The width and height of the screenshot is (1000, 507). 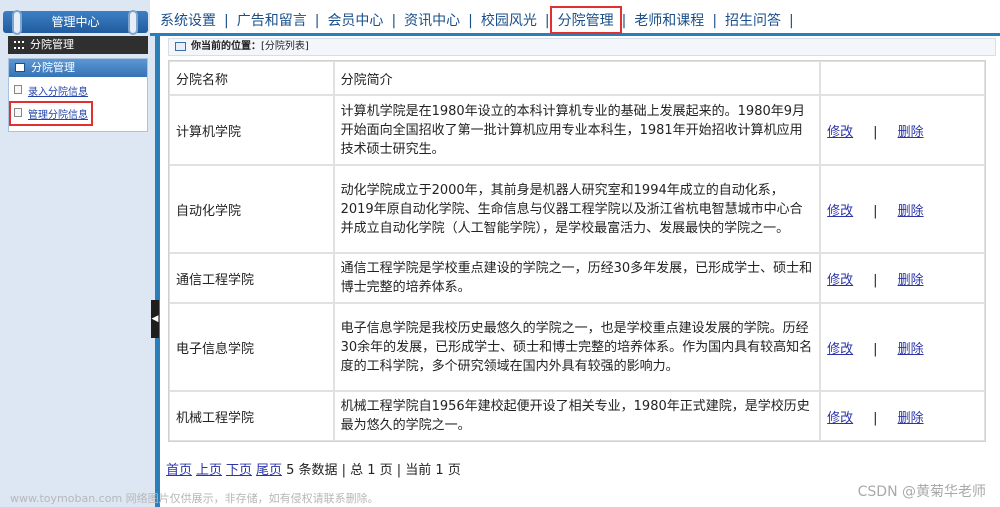 What do you see at coordinates (285, 46) in the screenshot?
I see `breadcrumb-value: [分院列表]` at bounding box center [285, 46].